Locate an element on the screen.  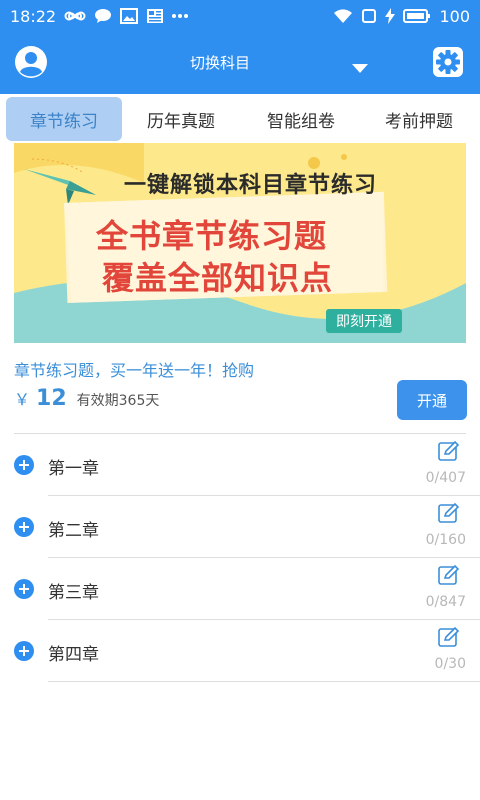
wifi-icon is located at coordinates (343, 16).